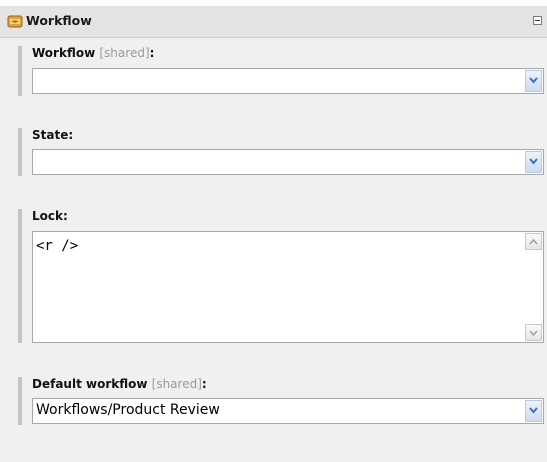 The height and width of the screenshot is (462, 547). Describe the element at coordinates (288, 411) in the screenshot. I see `default-workflow-select: Workflows/Product Review` at that location.